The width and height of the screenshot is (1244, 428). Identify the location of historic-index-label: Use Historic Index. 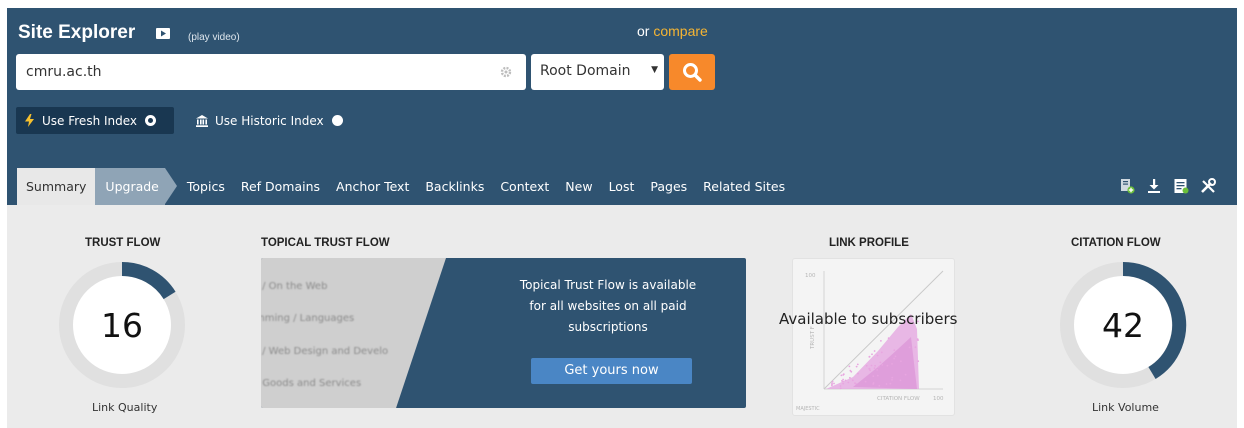
(269, 120).